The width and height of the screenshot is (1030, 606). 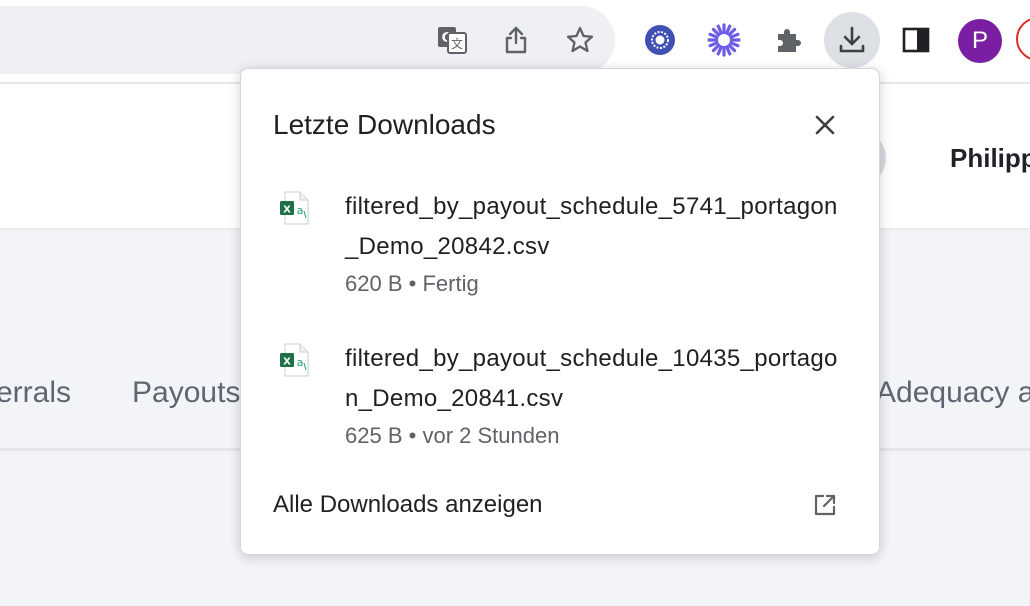 What do you see at coordinates (990, 158) in the screenshot?
I see `user-name: Philipp` at bounding box center [990, 158].